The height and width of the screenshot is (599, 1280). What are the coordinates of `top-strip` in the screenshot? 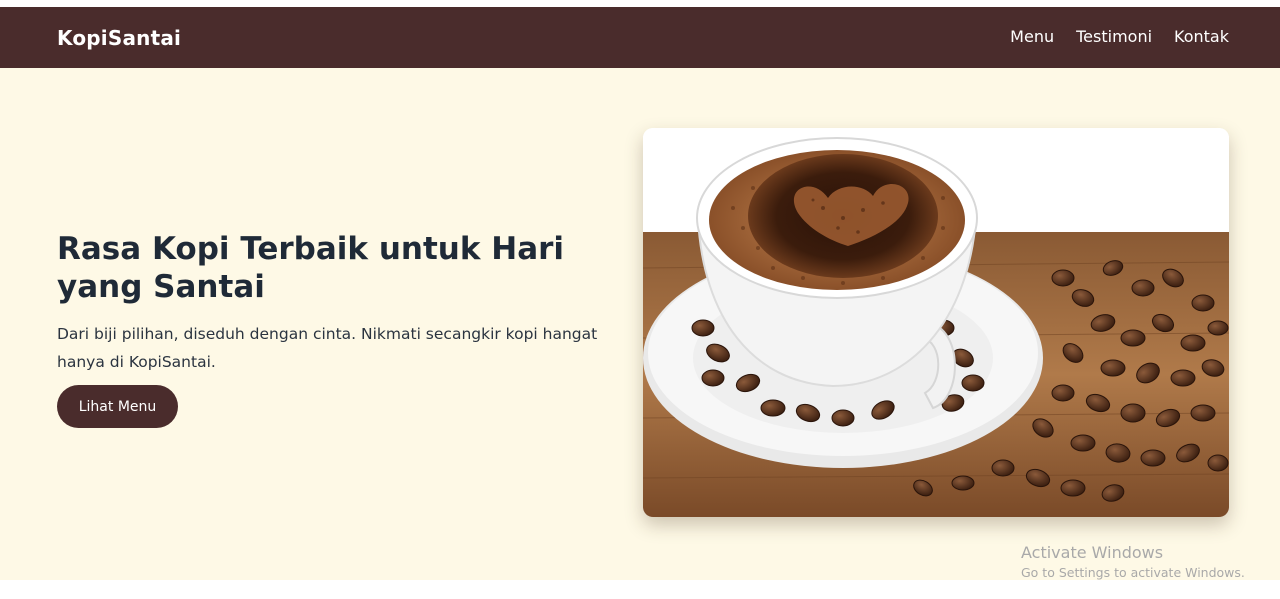 It's located at (640, 3).